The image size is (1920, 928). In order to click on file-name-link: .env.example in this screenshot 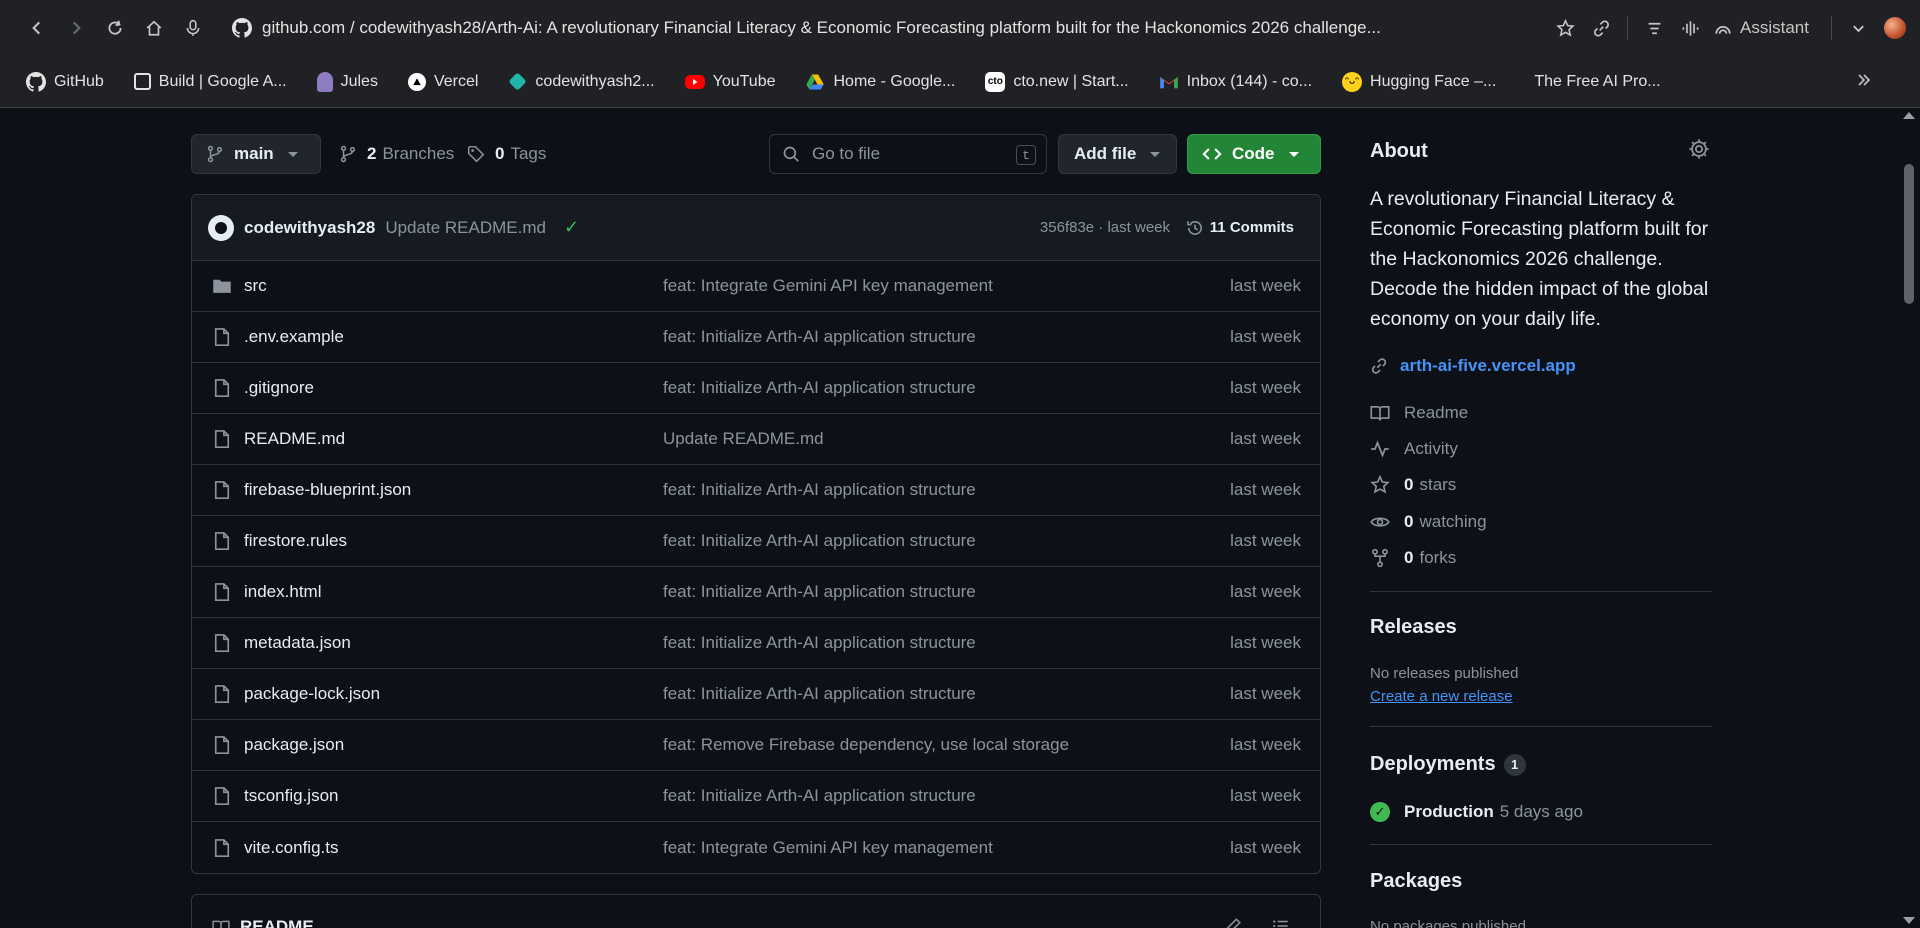, I will do `click(294, 337)`.